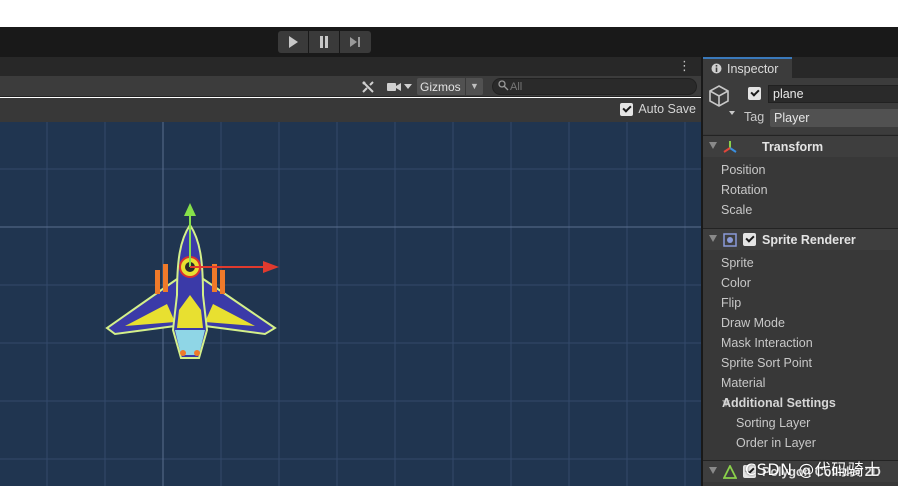 Image resolution: width=898 pixels, height=486 pixels. I want to click on tag-label: Tag, so click(754, 117).